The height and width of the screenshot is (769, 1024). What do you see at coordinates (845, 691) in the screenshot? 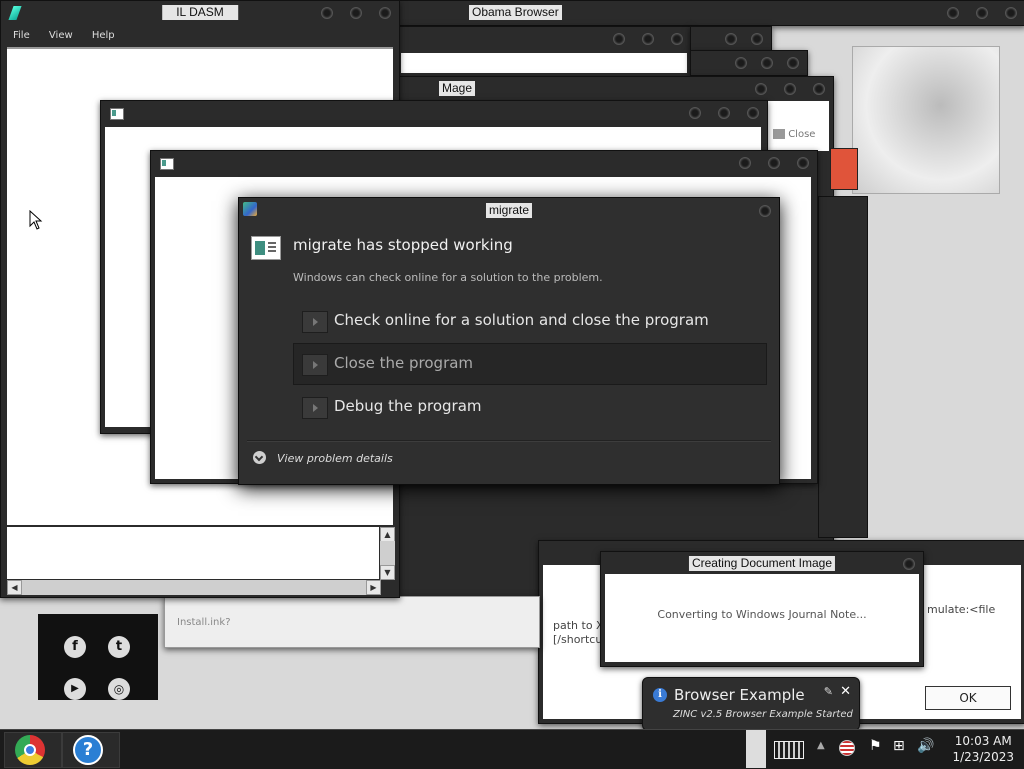
I see `close-icon: ✕` at bounding box center [845, 691].